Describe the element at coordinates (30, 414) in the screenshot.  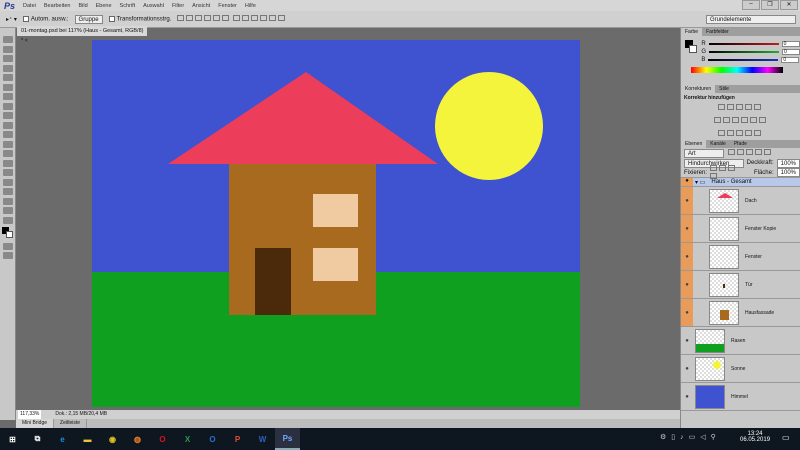
I see `zoom-field: 117,33%` at that location.